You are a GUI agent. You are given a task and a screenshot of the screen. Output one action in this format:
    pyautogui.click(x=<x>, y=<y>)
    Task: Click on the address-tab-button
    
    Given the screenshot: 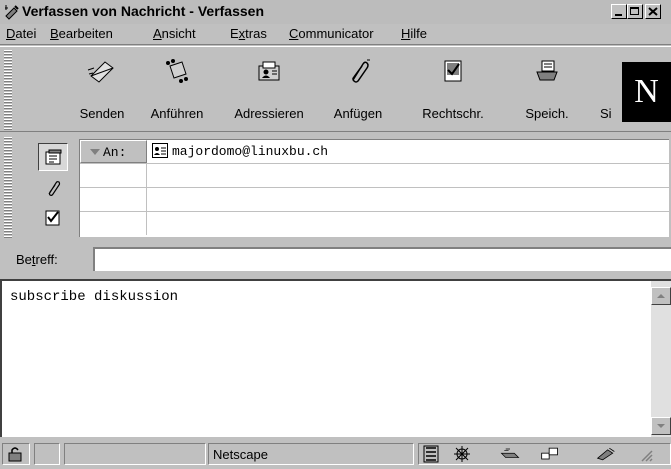 What is the action you would take?
    pyautogui.click(x=53, y=157)
    